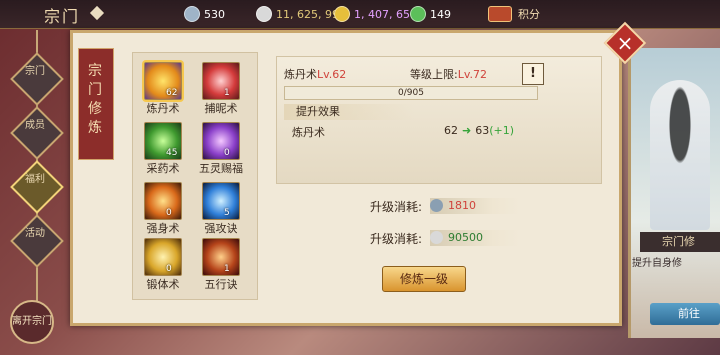  Describe the element at coordinates (172, 93) in the screenshot. I see `skill-level: 62` at that location.